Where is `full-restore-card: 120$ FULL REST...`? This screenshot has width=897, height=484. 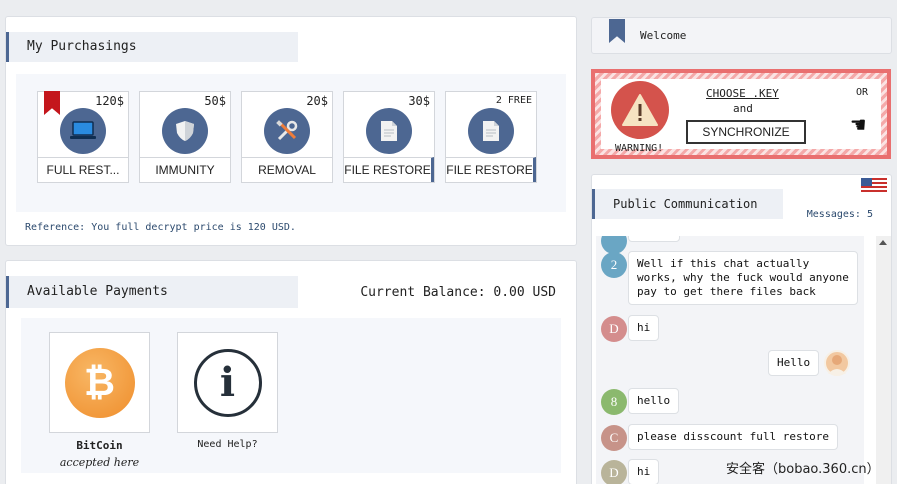 full-restore-card: 120$ FULL REST... is located at coordinates (83, 137).